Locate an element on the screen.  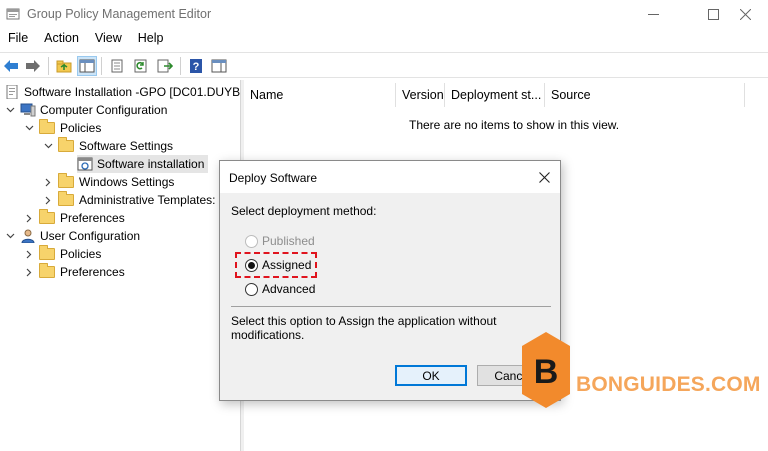
minimize-icon is located at coordinates (653, 14).